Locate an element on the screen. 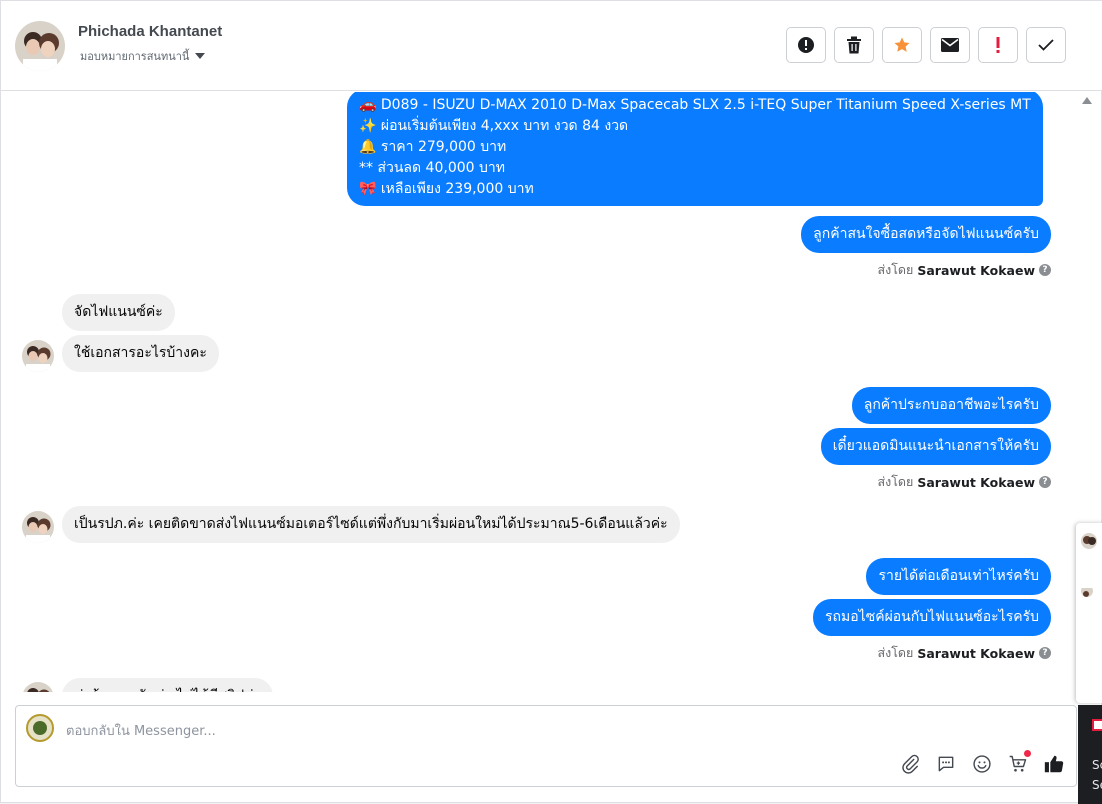 The image size is (1102, 804). page-avatar is located at coordinates (40, 728).